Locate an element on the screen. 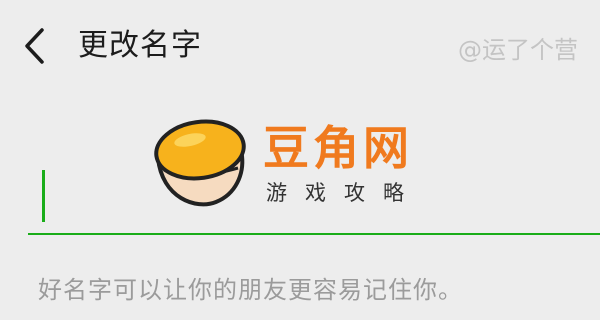 The image size is (600, 320). watermark-user-tag: @运了个营 is located at coordinates (518, 50).